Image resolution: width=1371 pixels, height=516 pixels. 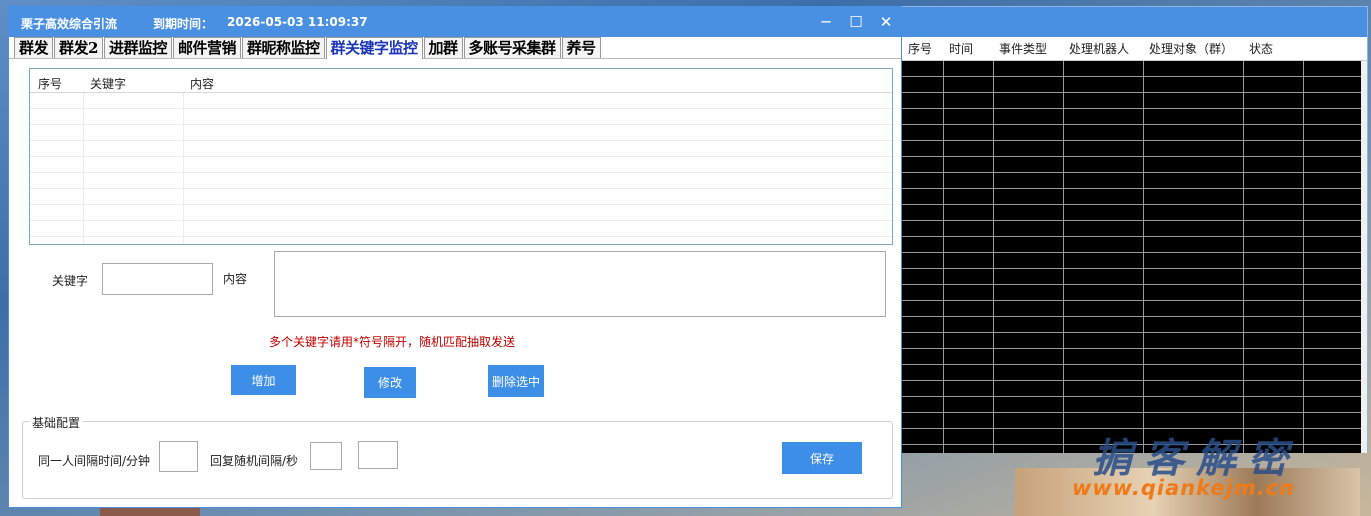 What do you see at coordinates (967, 48) in the screenshot?
I see `log-col-time: 时间` at bounding box center [967, 48].